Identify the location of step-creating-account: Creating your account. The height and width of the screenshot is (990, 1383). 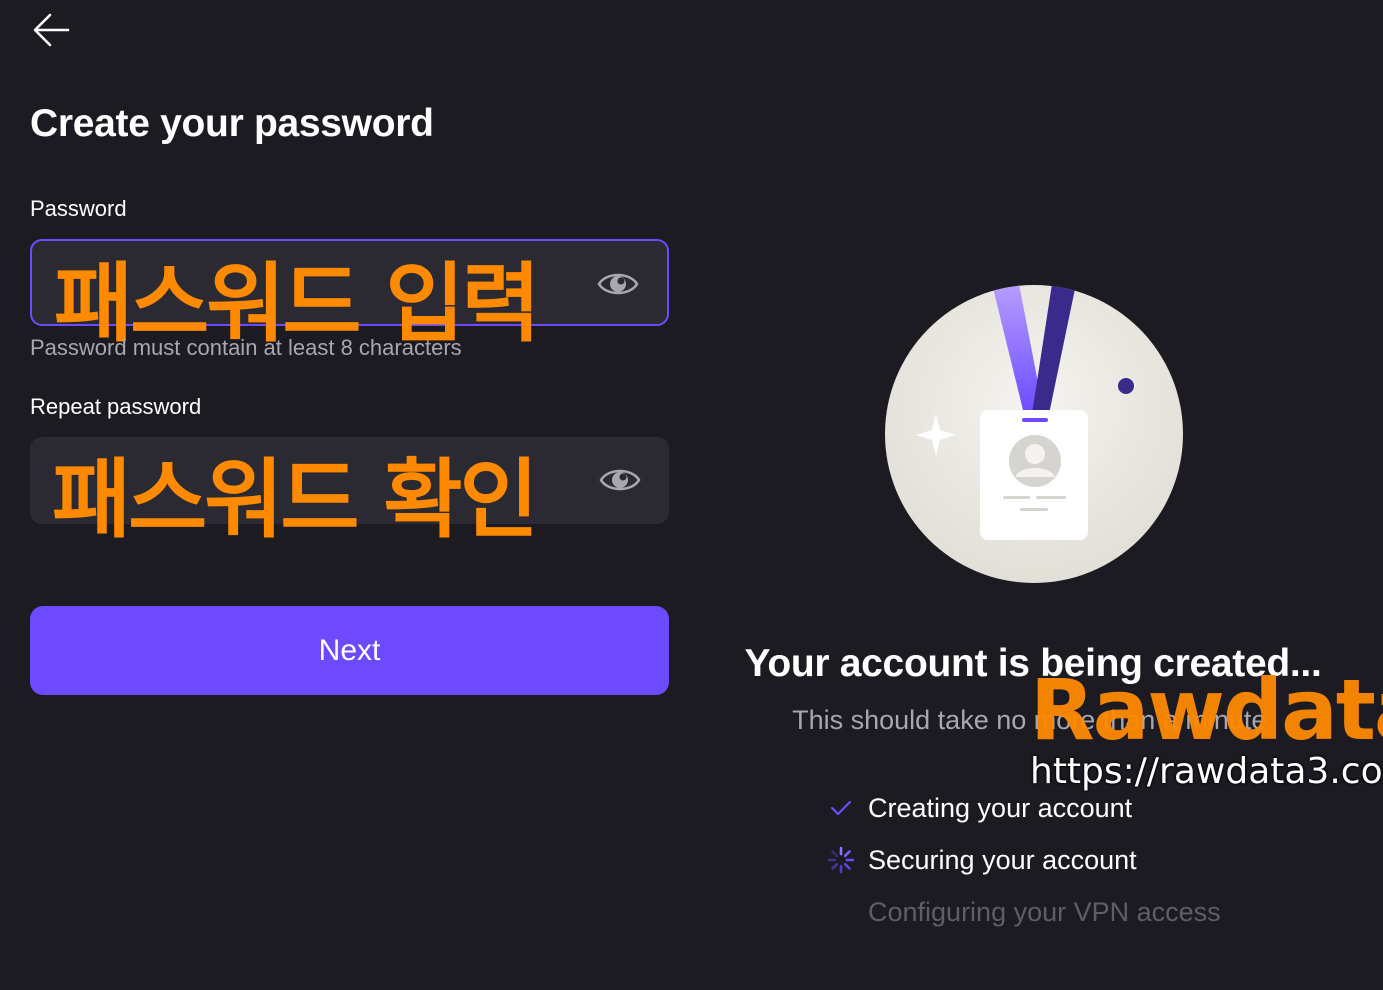
(979, 808).